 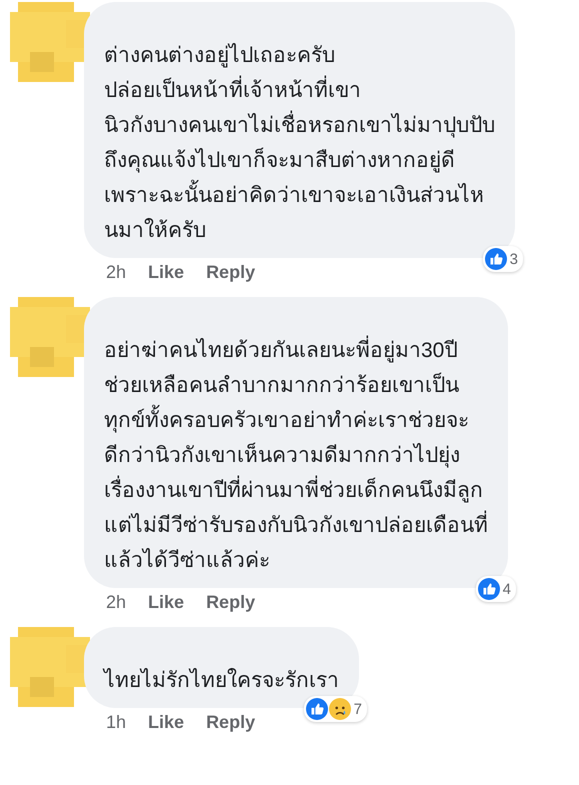 I want to click on reaction-badge: 4, so click(x=496, y=589).